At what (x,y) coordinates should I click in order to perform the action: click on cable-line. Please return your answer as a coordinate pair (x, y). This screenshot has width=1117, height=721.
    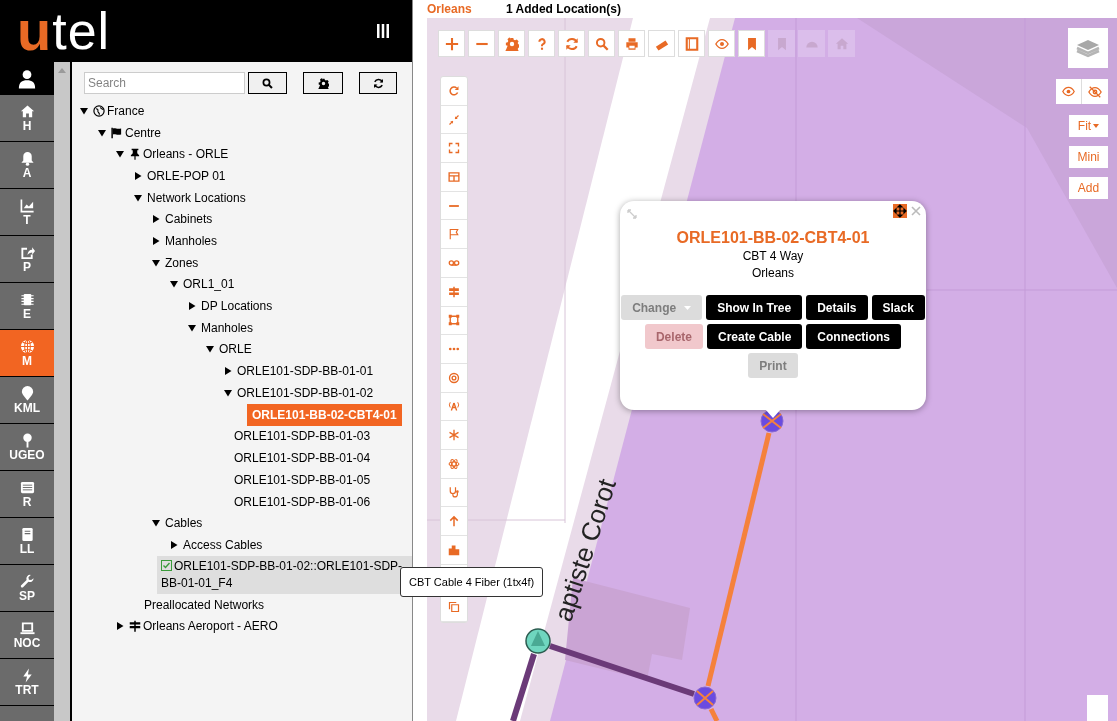
    Looking at the image, I should click on (714, 714).